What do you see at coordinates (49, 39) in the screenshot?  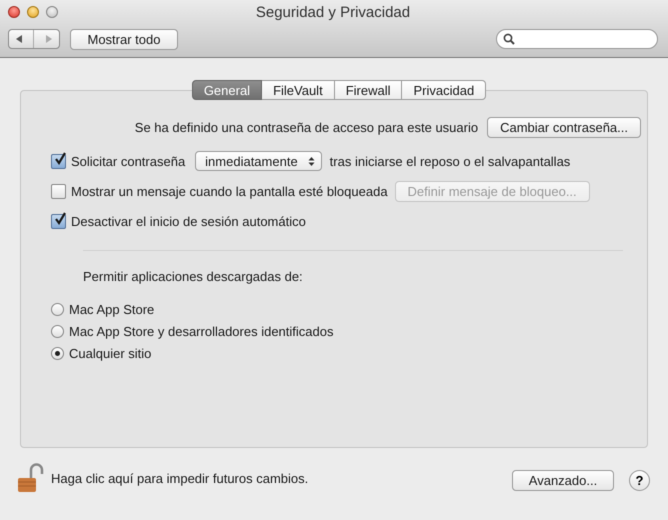 I see `forward-arrow-icon` at bounding box center [49, 39].